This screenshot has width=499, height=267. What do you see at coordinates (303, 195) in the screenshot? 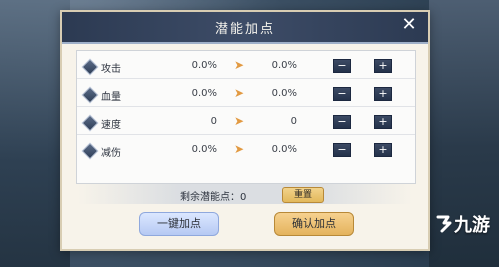
I see `reset-button: 重置` at bounding box center [303, 195].